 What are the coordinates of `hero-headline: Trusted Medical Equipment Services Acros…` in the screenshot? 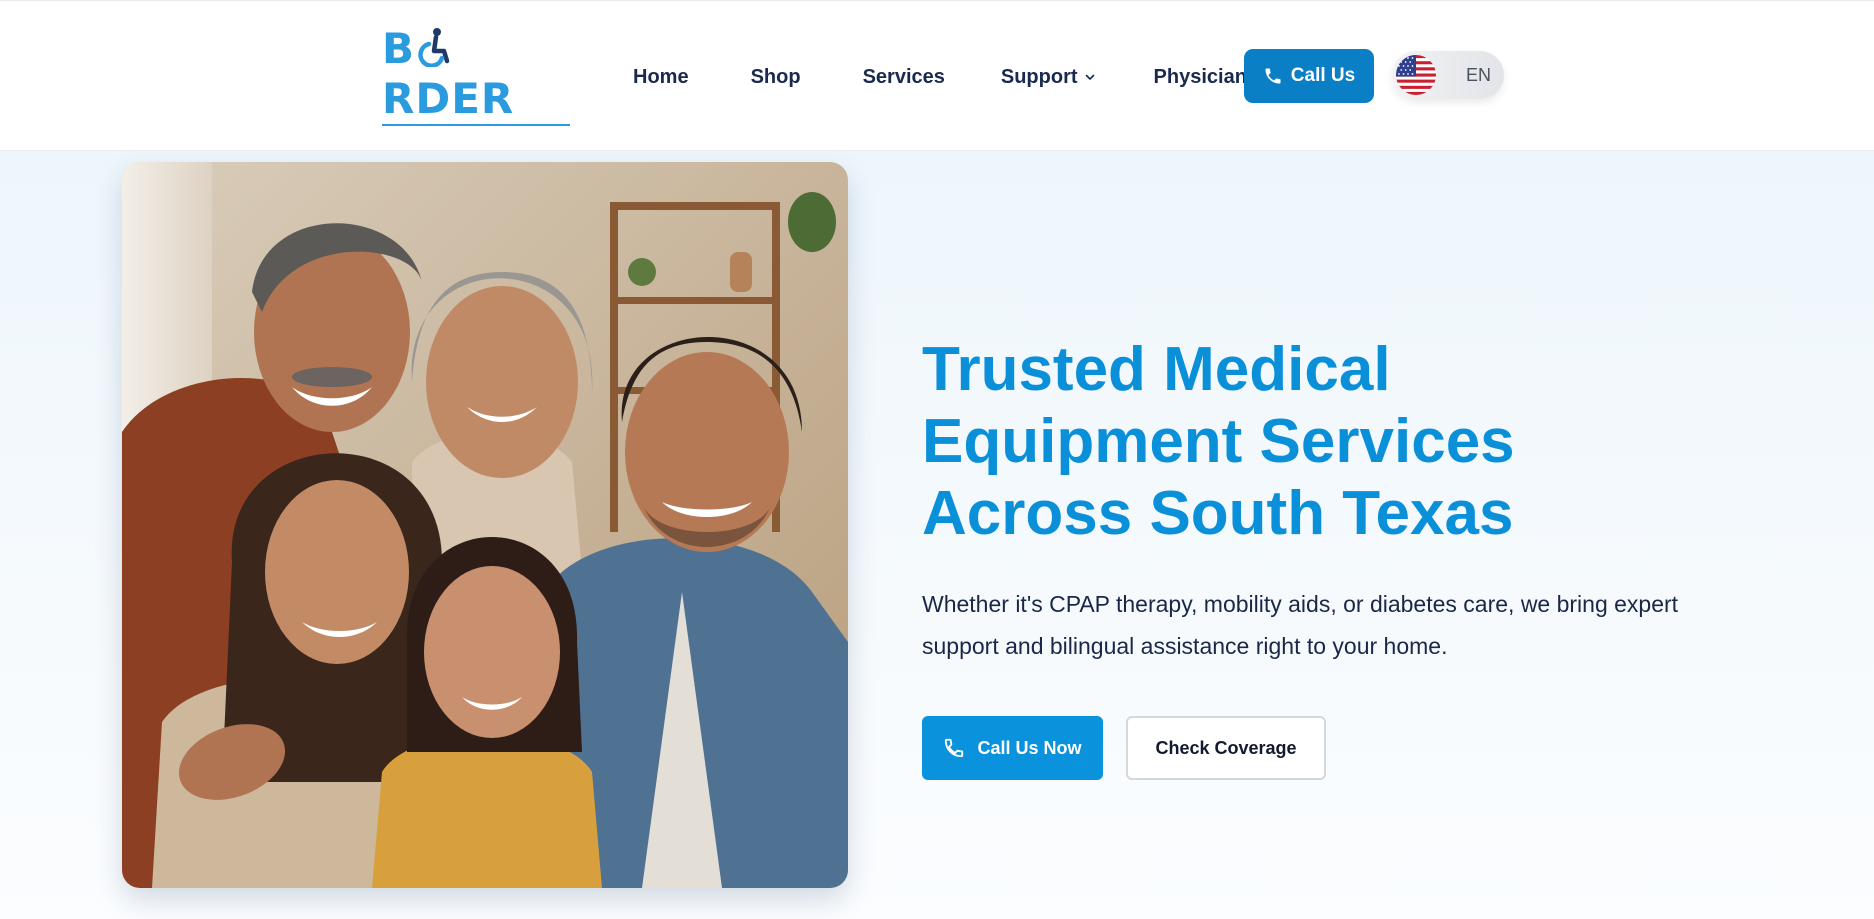 It's located at (1272, 442).